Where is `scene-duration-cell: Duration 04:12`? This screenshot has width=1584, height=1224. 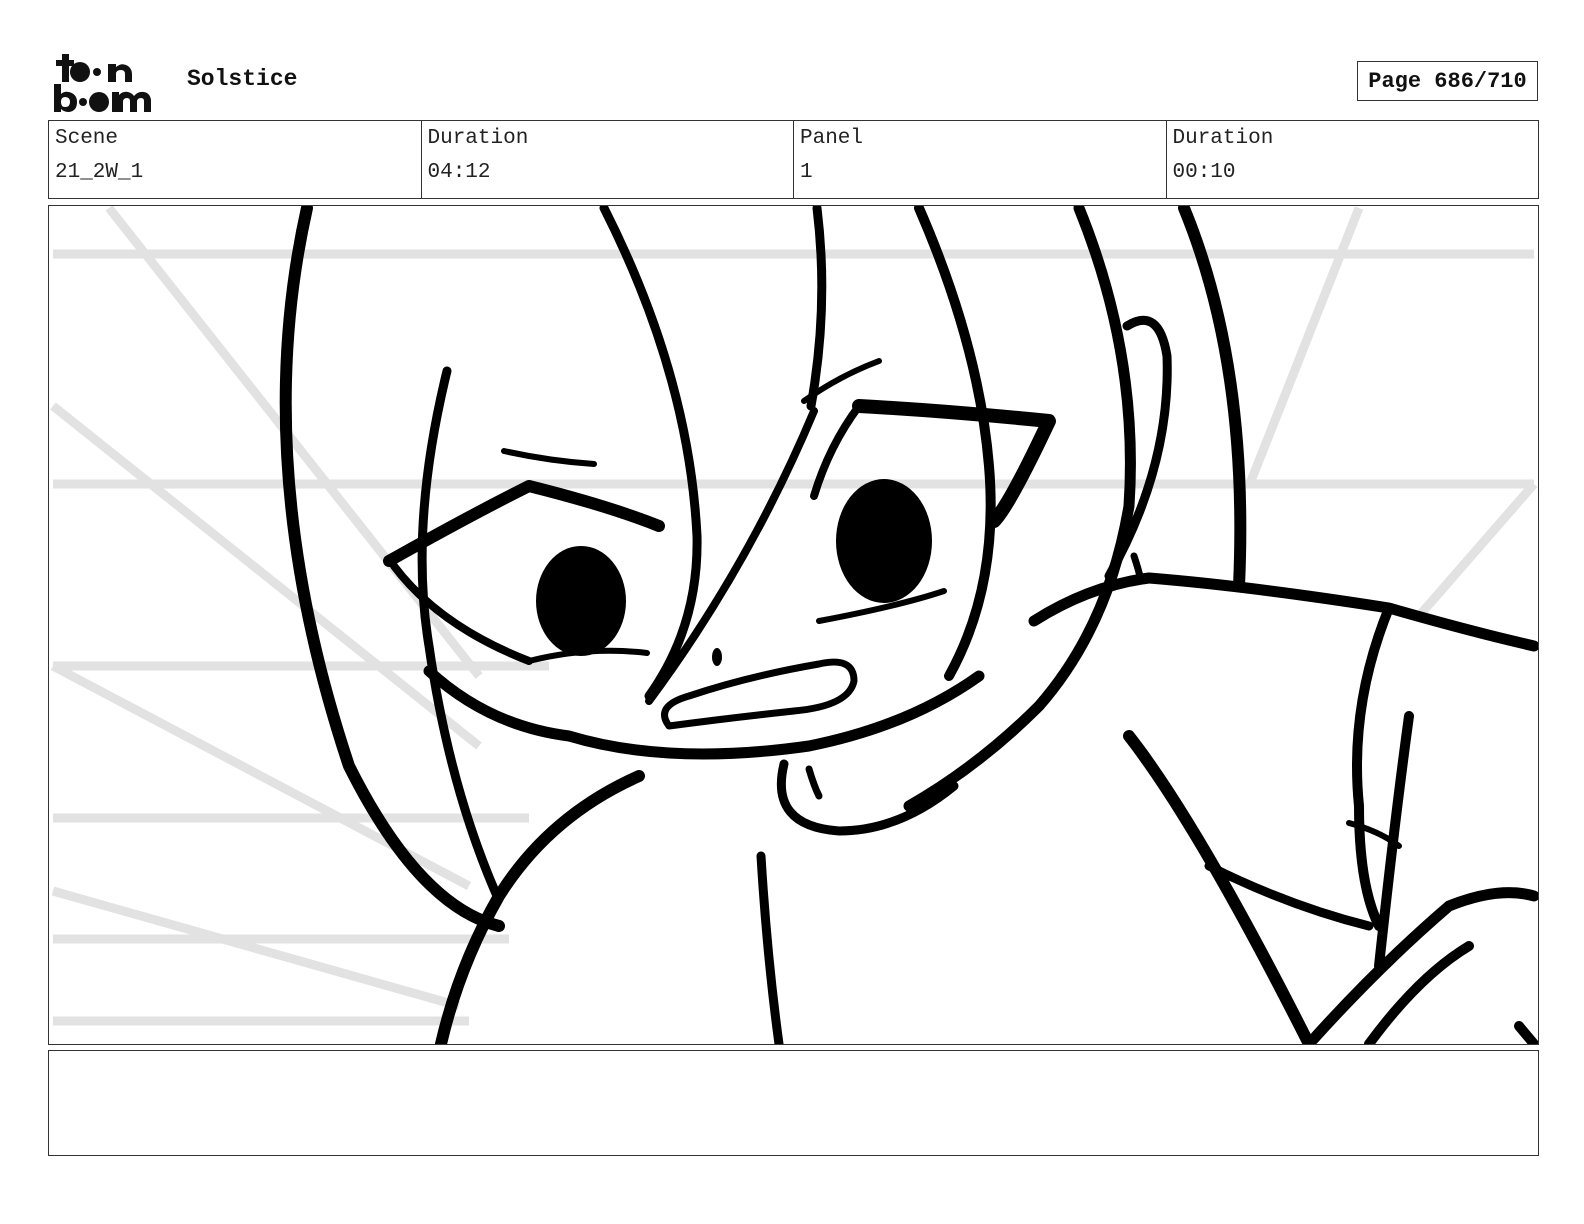
scene-duration-cell: Duration 04:12 is located at coordinates (608, 159).